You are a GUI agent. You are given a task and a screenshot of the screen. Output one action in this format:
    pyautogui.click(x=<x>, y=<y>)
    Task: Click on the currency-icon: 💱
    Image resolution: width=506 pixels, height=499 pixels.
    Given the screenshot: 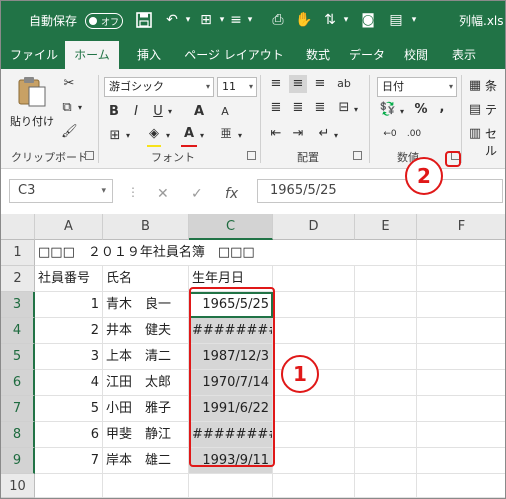 What is the action you would take?
    pyautogui.click(x=388, y=110)
    